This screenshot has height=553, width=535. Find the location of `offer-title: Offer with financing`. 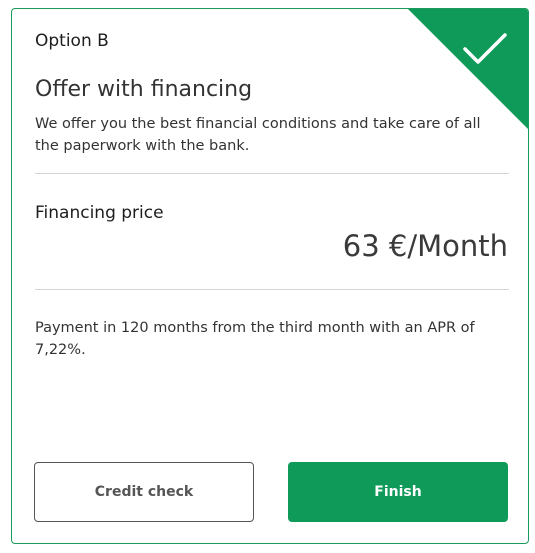

offer-title: Offer with financing is located at coordinates (144, 89).